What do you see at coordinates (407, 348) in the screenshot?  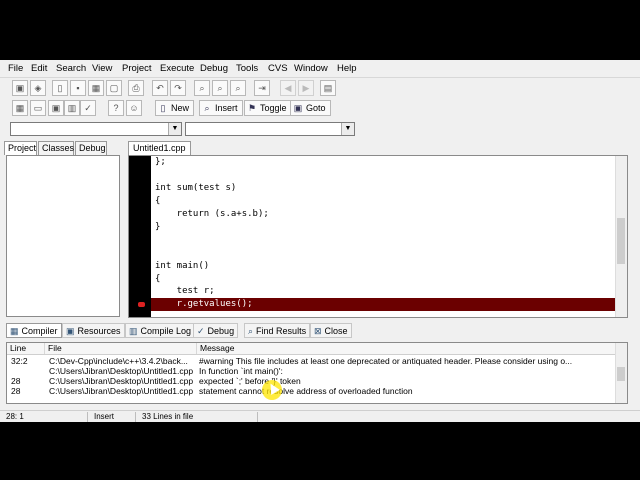 I see `column-message: Message` at bounding box center [407, 348].